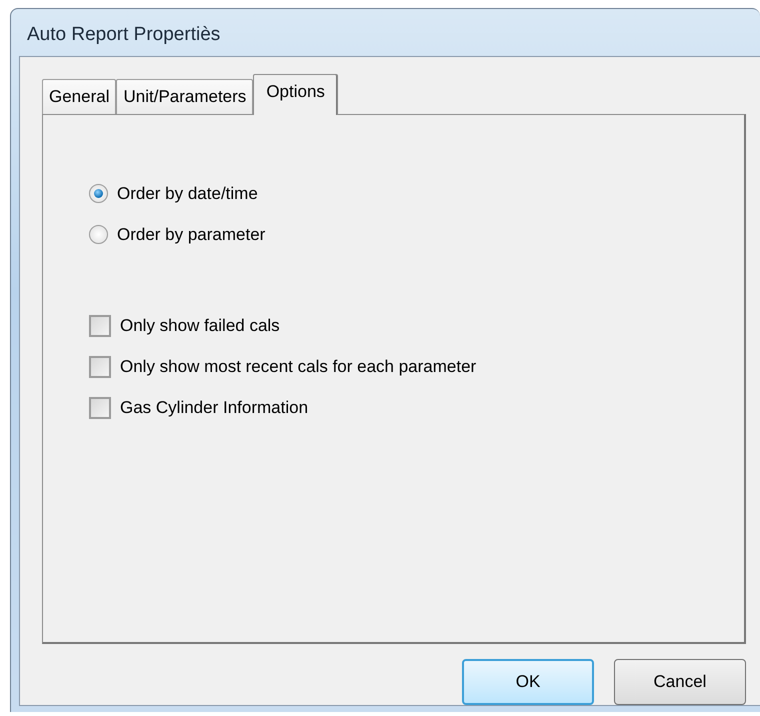  What do you see at coordinates (191, 234) in the screenshot?
I see `radio-label: Order by parameter` at bounding box center [191, 234].